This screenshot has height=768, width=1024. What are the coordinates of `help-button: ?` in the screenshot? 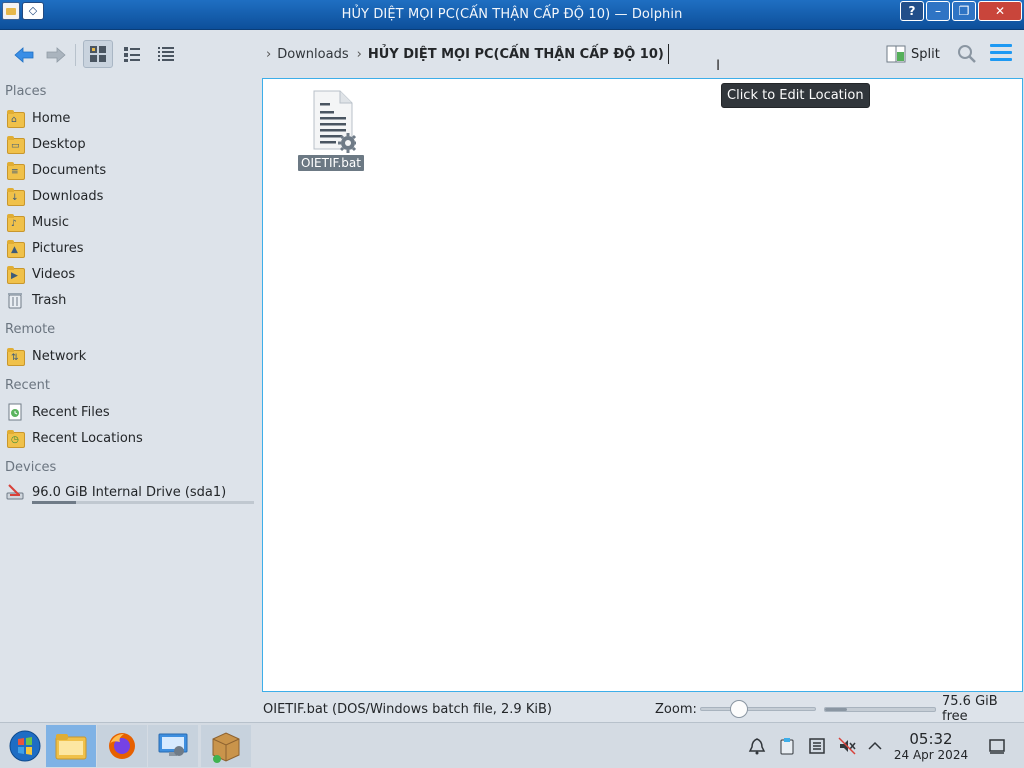 It's located at (912, 11).